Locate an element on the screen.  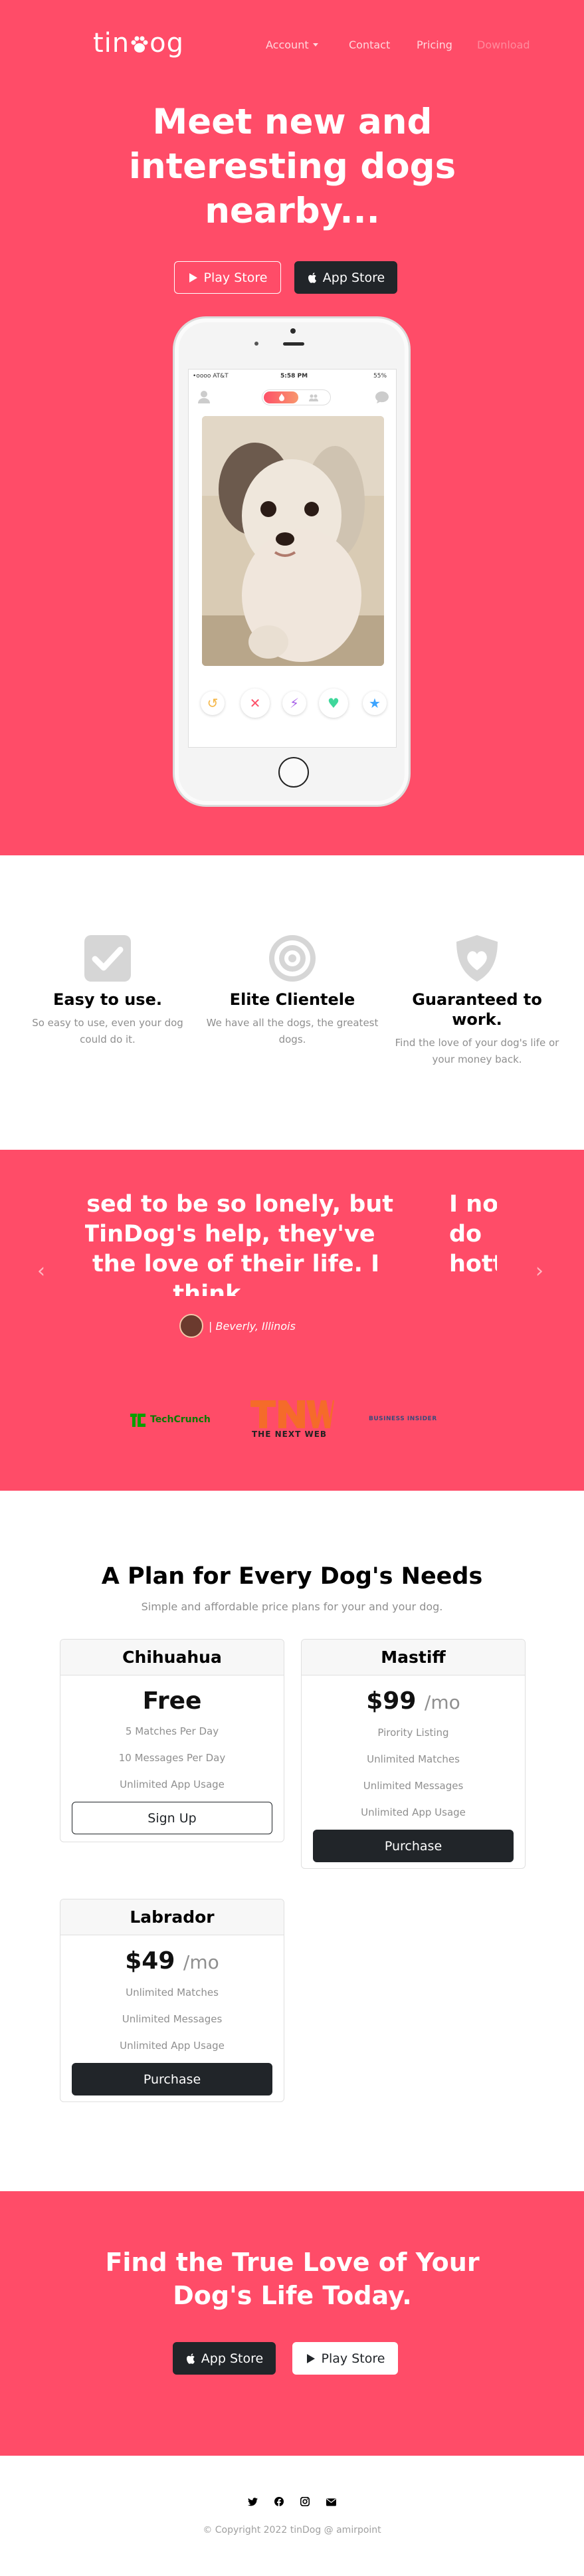
boost-button: ⚡ is located at coordinates (294, 703).